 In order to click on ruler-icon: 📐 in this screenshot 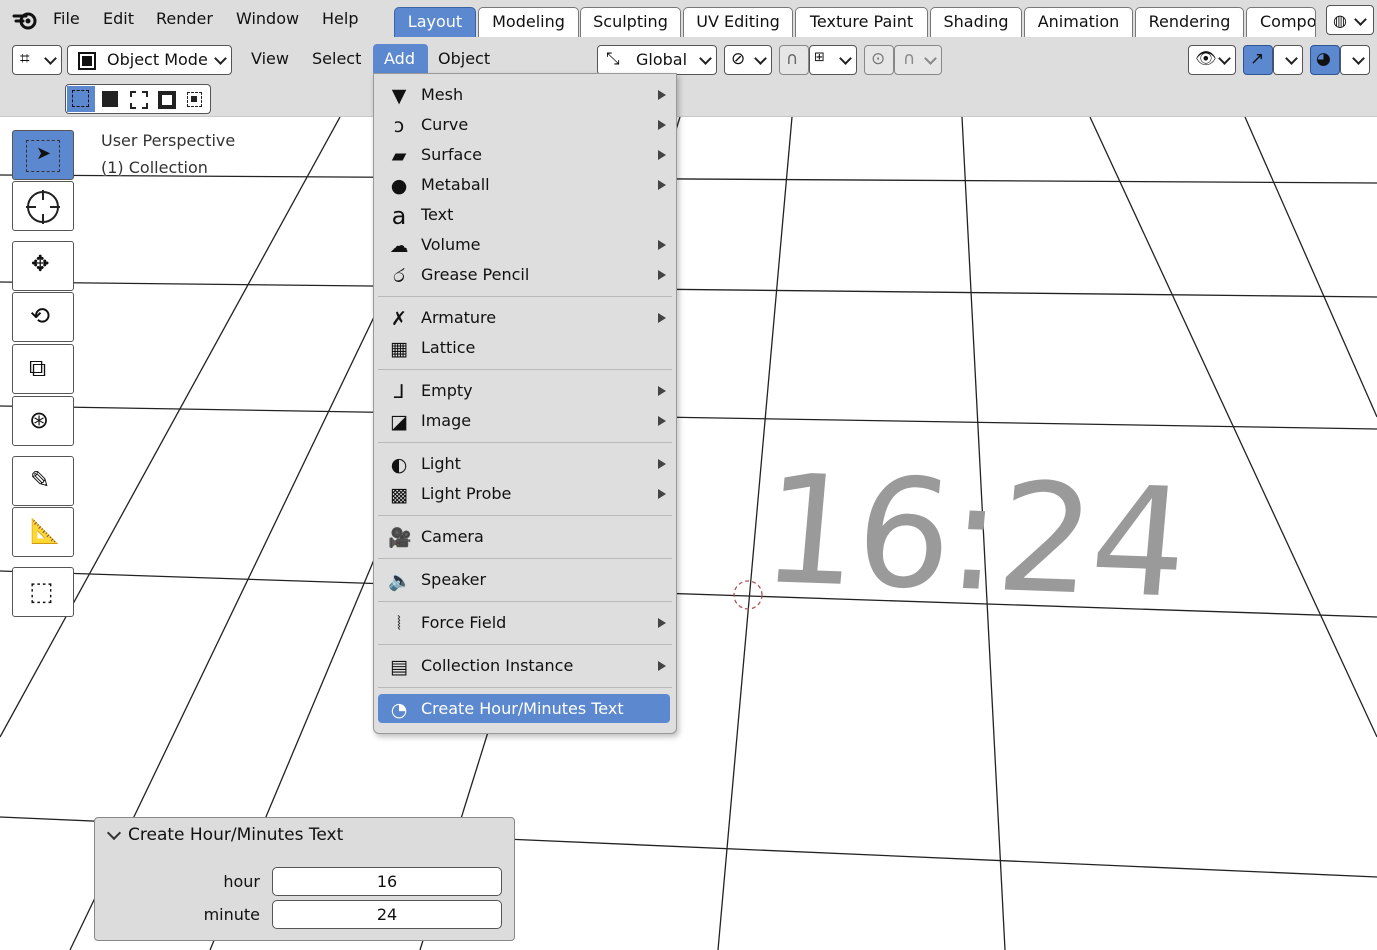, I will do `click(45, 531)`.